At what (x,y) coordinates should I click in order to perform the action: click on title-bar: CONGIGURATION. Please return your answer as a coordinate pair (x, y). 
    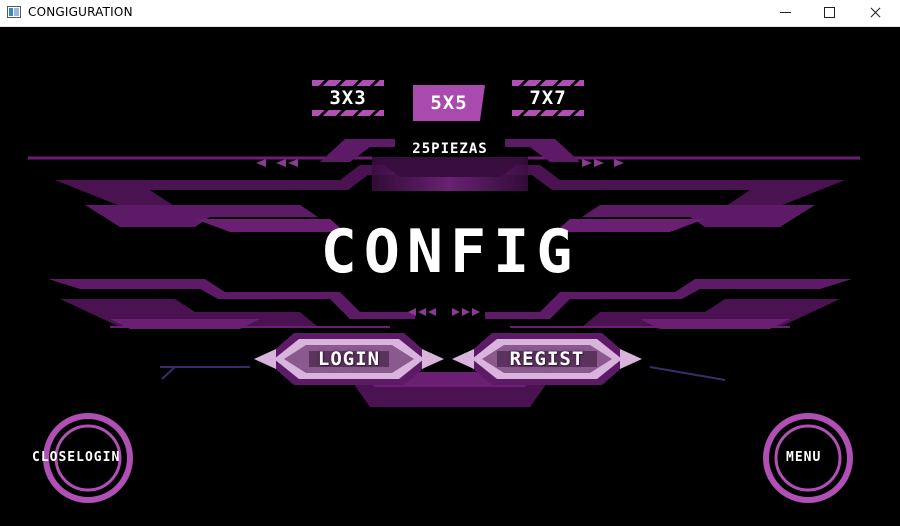
    Looking at the image, I should click on (450, 13).